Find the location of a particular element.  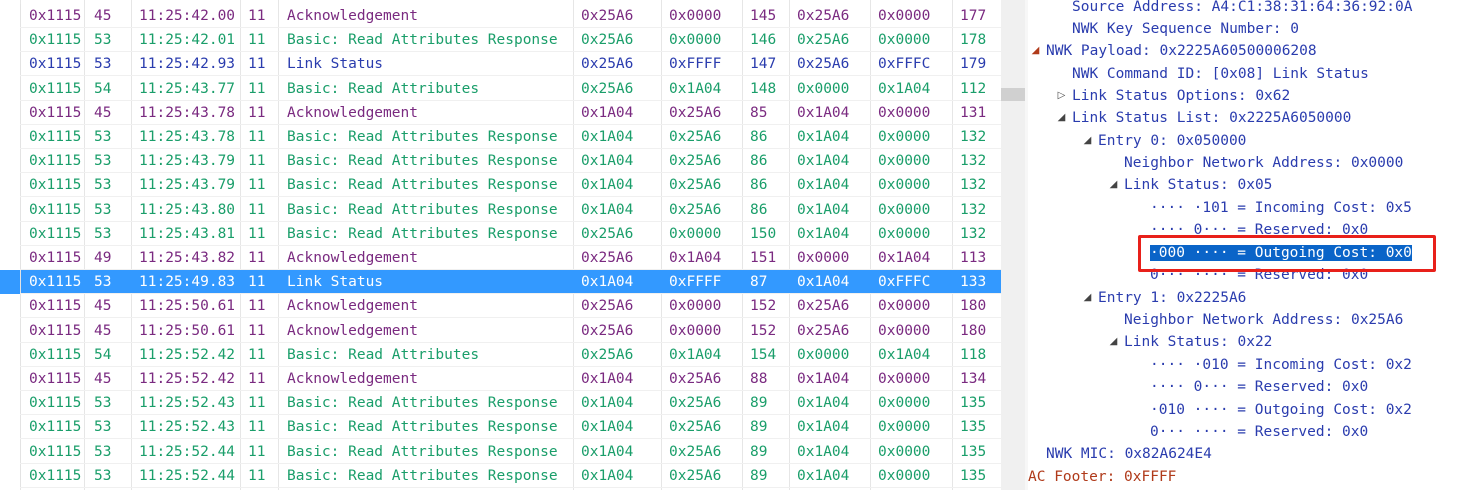

packet-list-scrollbar is located at coordinates (1013, 245).